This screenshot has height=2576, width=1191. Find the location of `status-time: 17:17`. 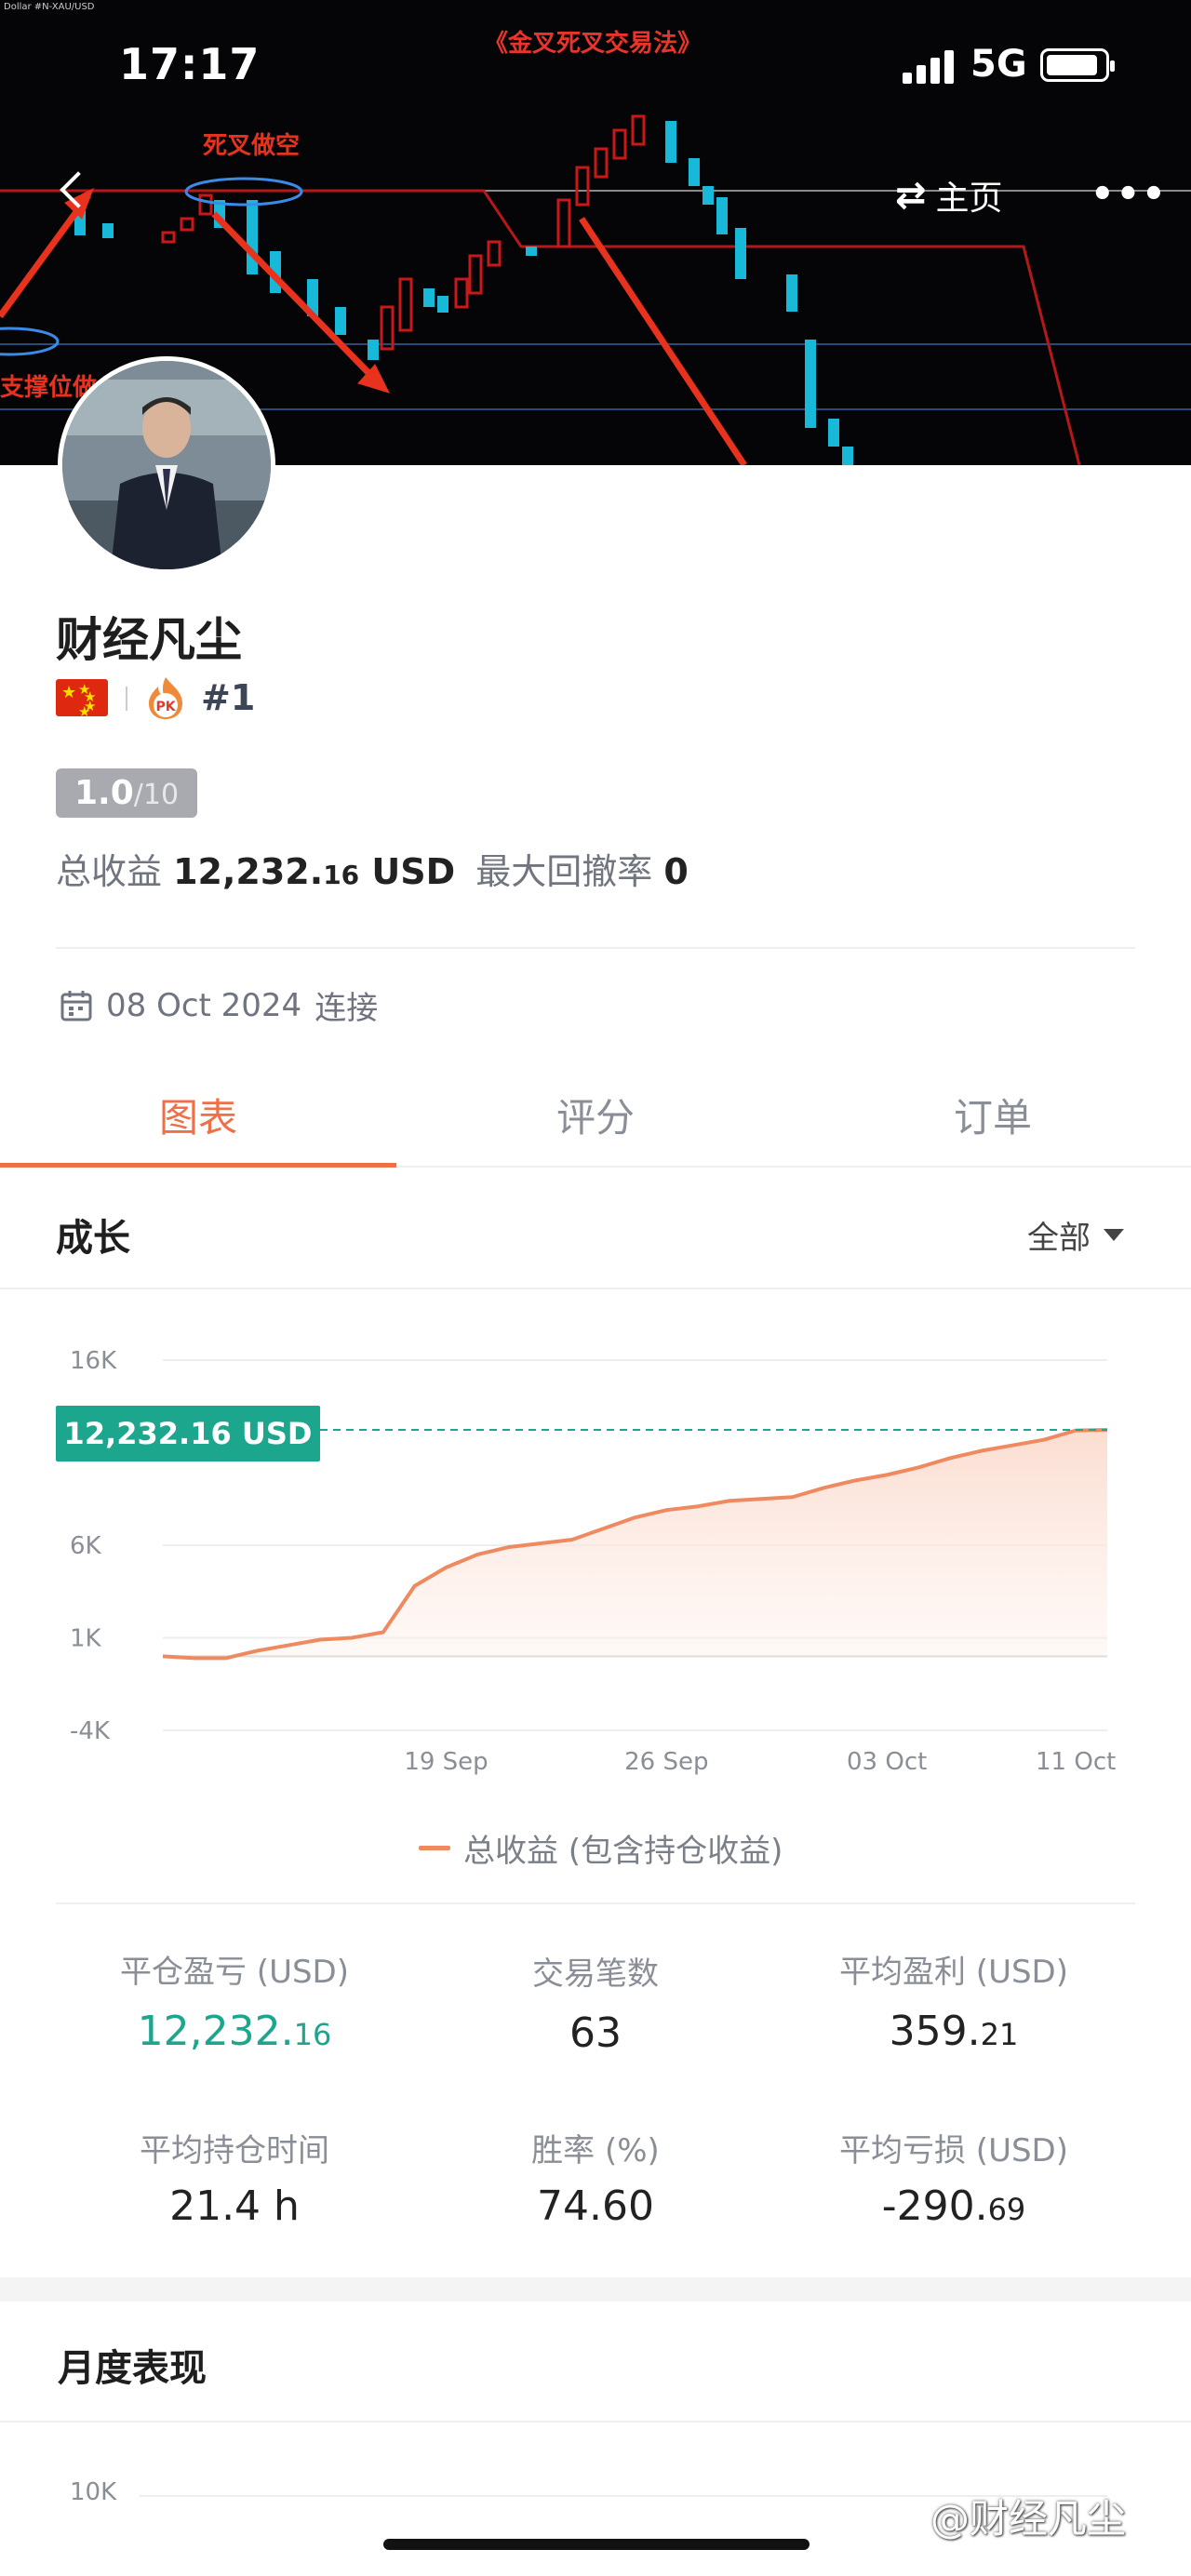

status-time: 17:17 is located at coordinates (190, 64).